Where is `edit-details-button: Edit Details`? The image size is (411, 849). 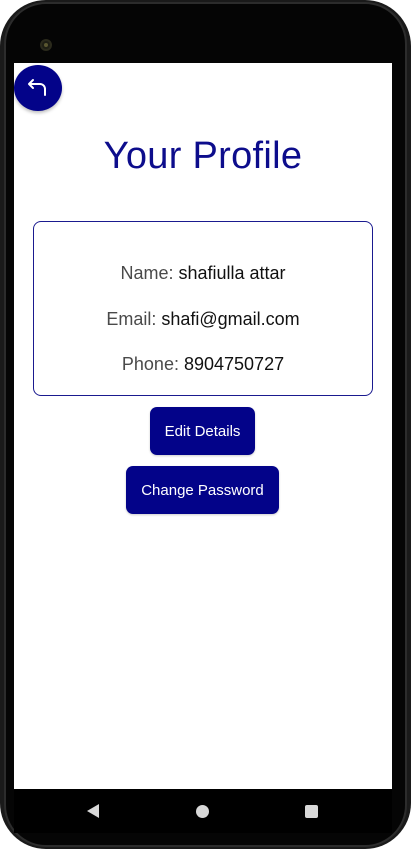
edit-details-button: Edit Details is located at coordinates (202, 431).